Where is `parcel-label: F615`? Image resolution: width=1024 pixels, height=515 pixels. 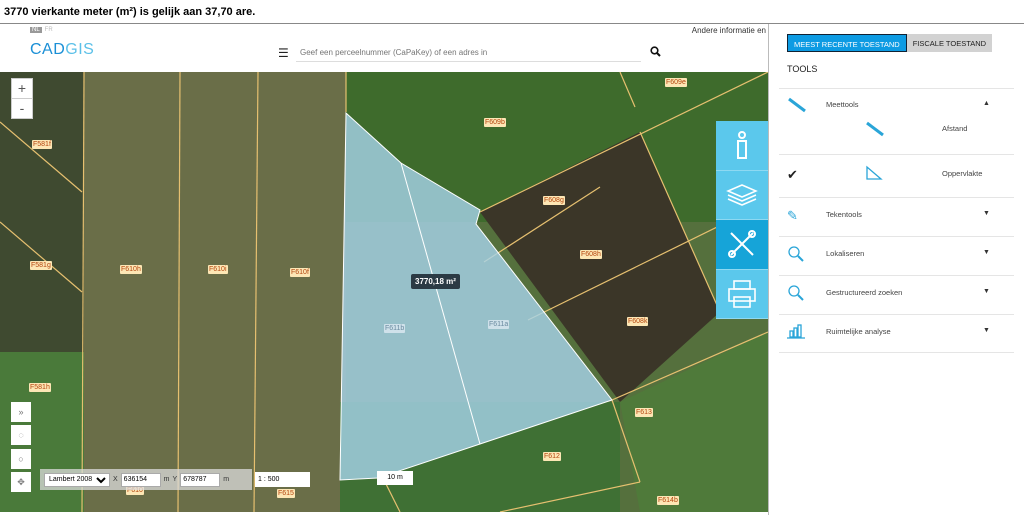 parcel-label: F615 is located at coordinates (286, 493).